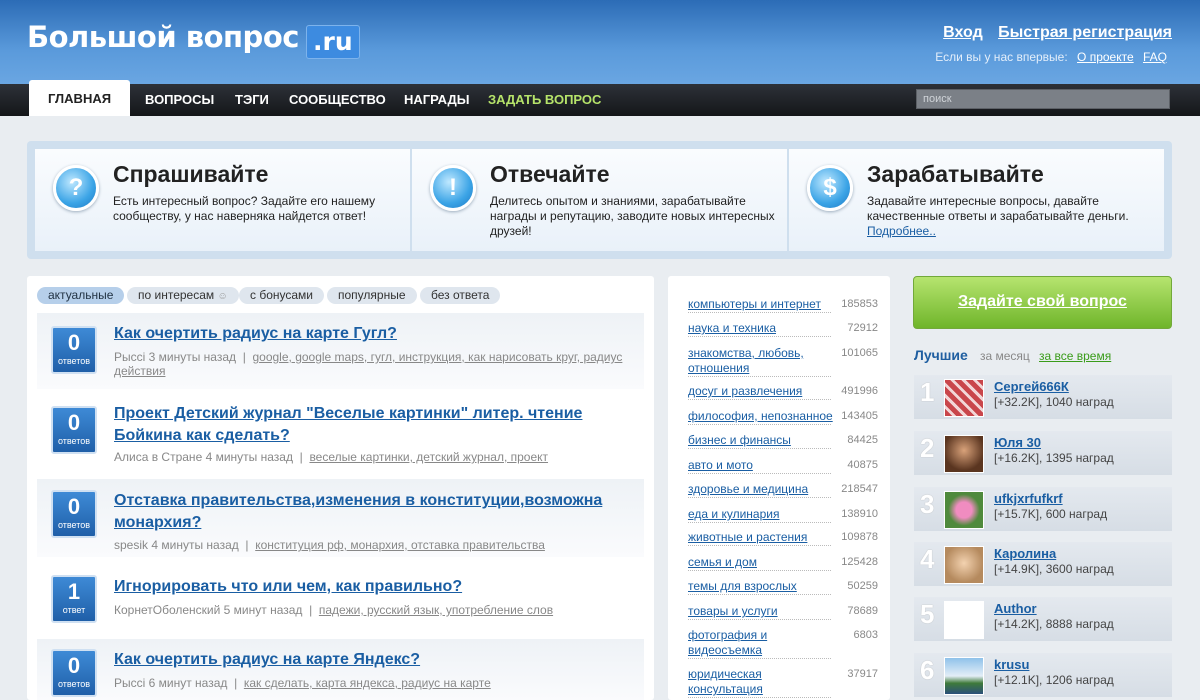 The width and height of the screenshot is (1200, 700). I want to click on category-count: 84425, so click(862, 440).